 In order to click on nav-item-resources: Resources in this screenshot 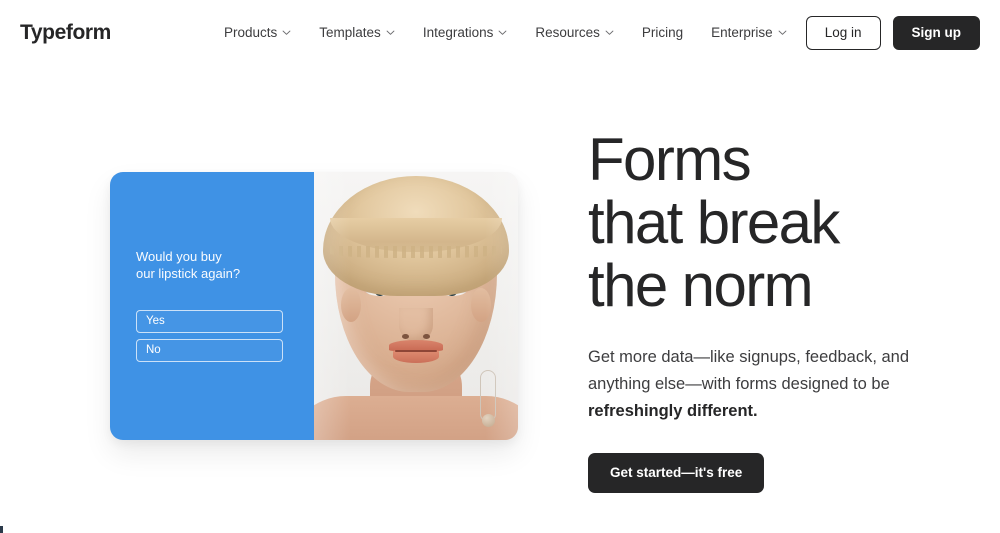, I will do `click(574, 33)`.